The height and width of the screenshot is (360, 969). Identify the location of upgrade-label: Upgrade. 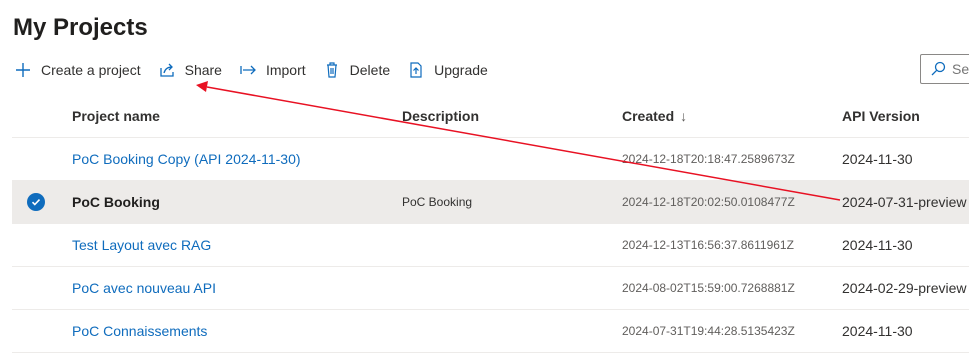
(461, 70).